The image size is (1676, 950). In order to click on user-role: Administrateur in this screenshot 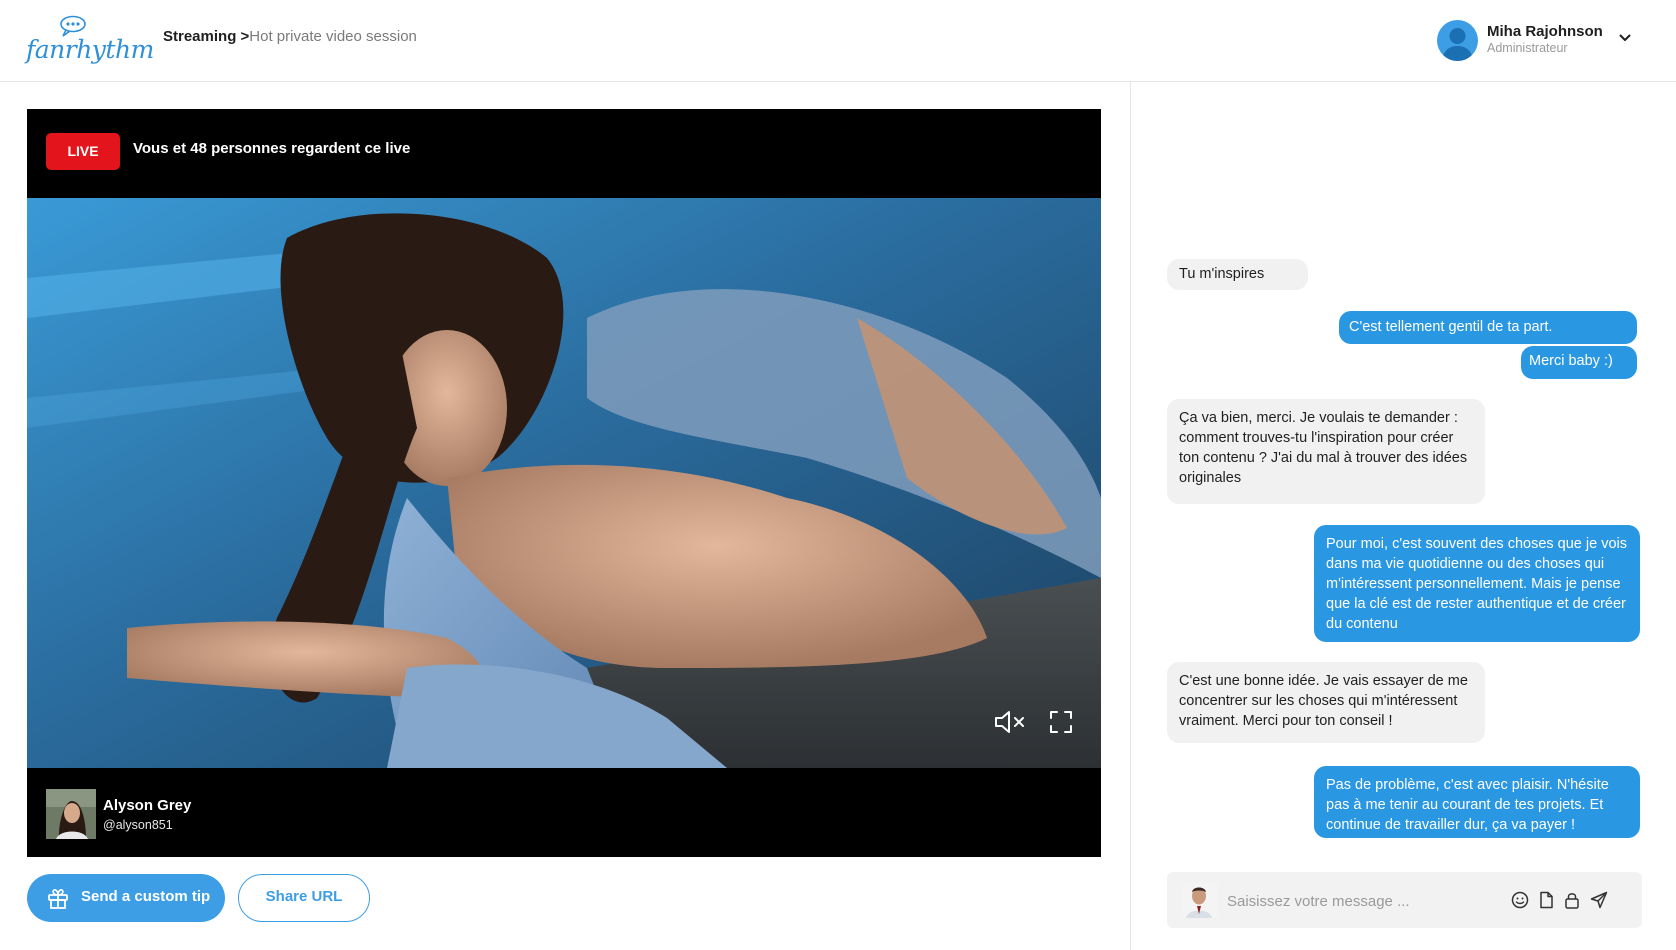, I will do `click(1527, 48)`.